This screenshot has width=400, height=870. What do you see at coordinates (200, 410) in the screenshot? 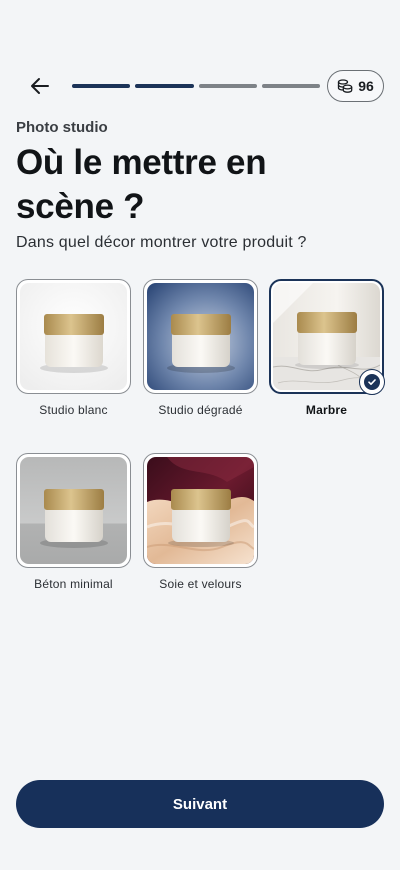
I see `option-label: Studio dégradé` at bounding box center [200, 410].